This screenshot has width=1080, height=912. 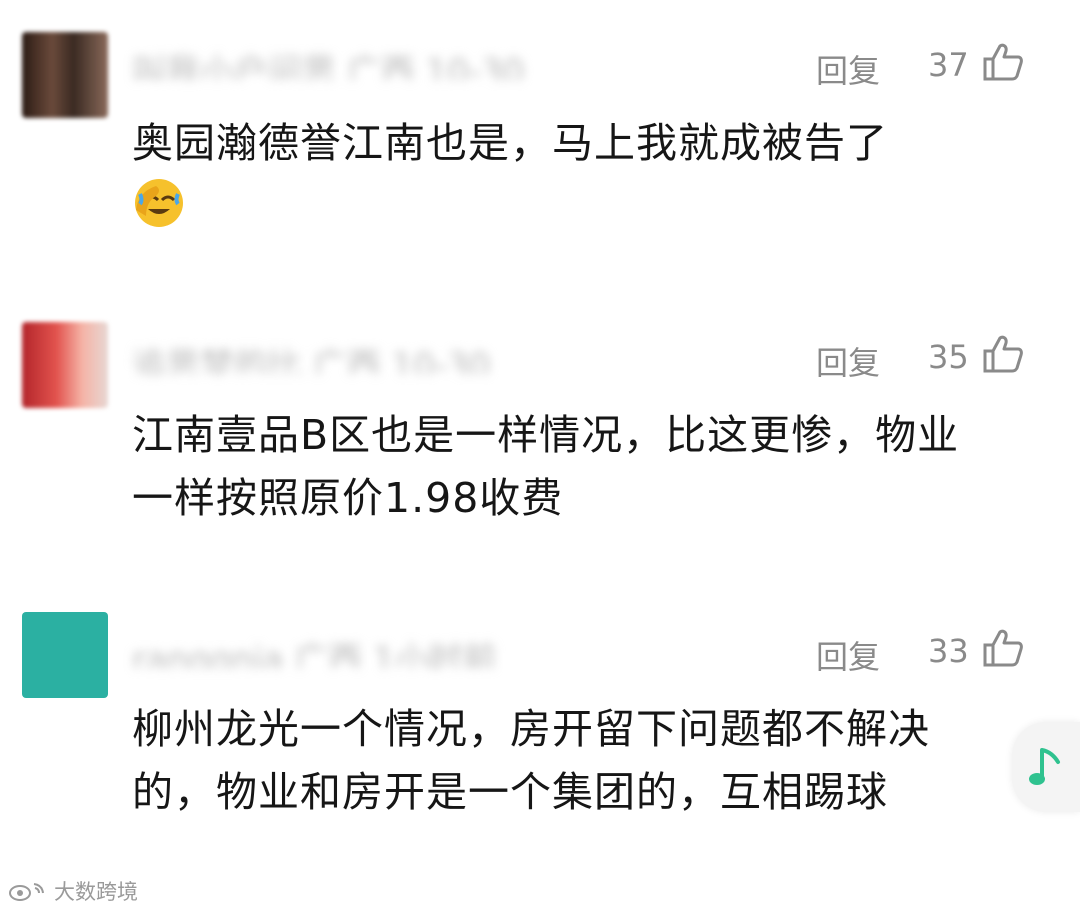 I want to click on watermark: 大数跨境, so click(x=73, y=891).